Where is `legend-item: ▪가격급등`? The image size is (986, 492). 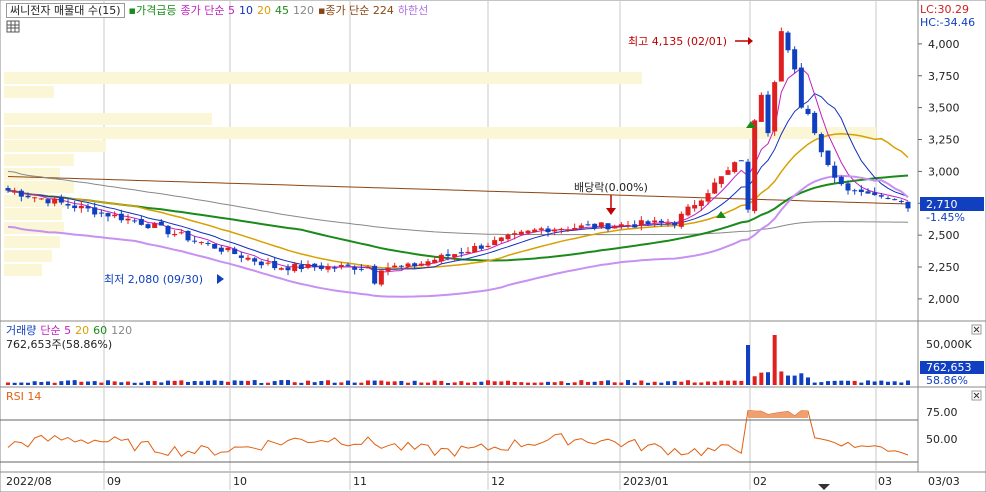 legend-item: ▪가격급등 is located at coordinates (153, 10).